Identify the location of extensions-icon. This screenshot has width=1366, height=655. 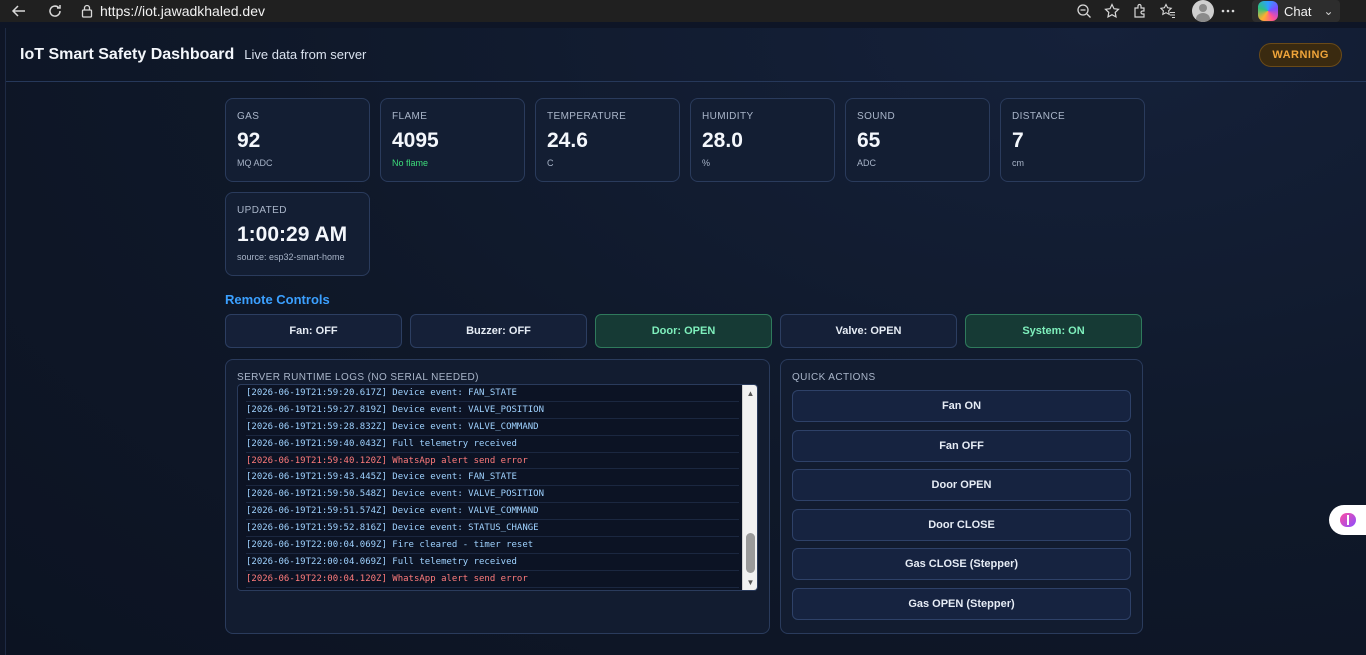
(1140, 11).